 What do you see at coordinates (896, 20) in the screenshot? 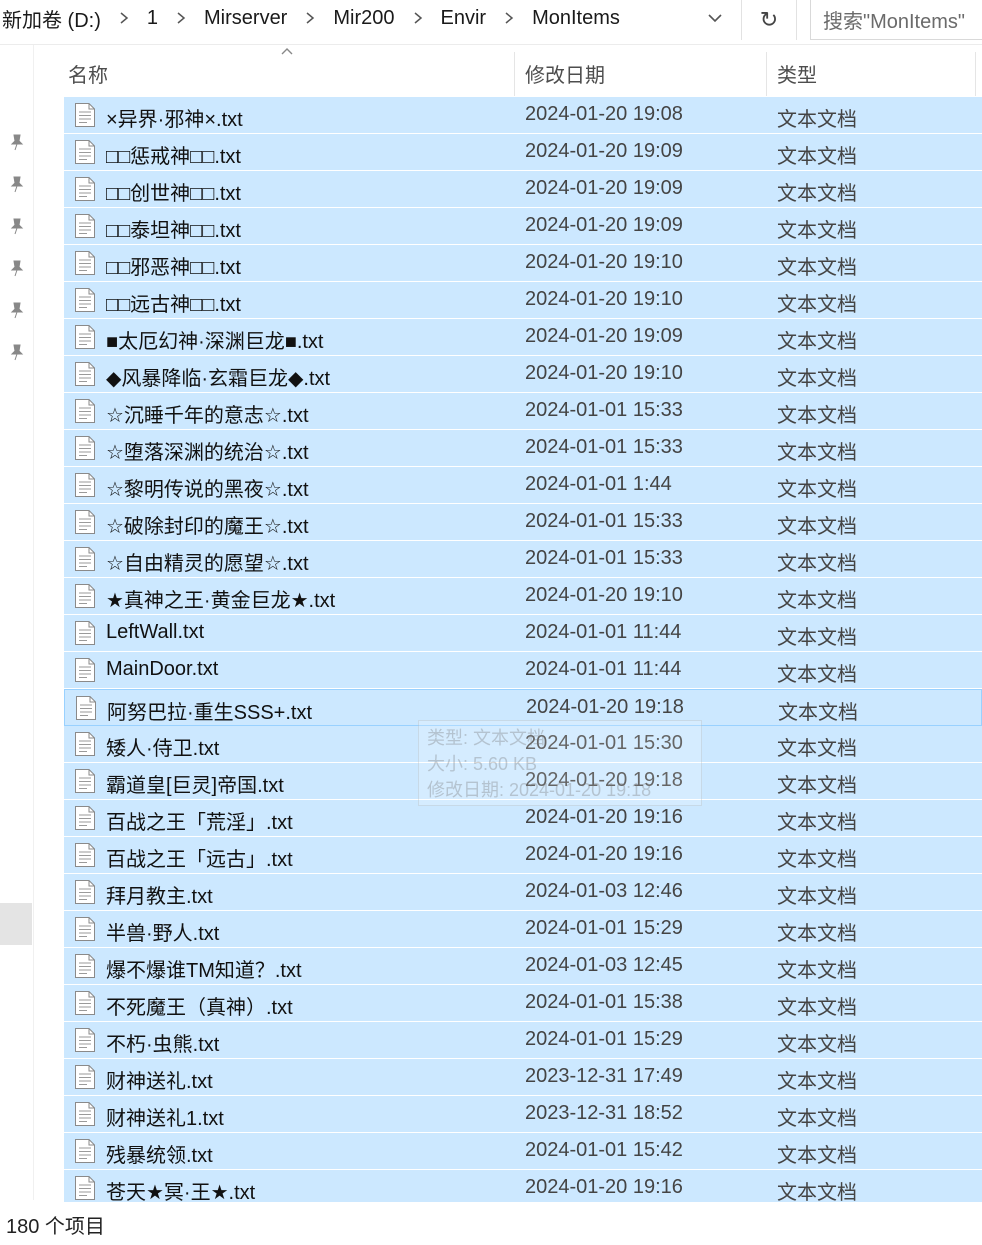
I see `search-input: 搜索"MonItems"` at bounding box center [896, 20].